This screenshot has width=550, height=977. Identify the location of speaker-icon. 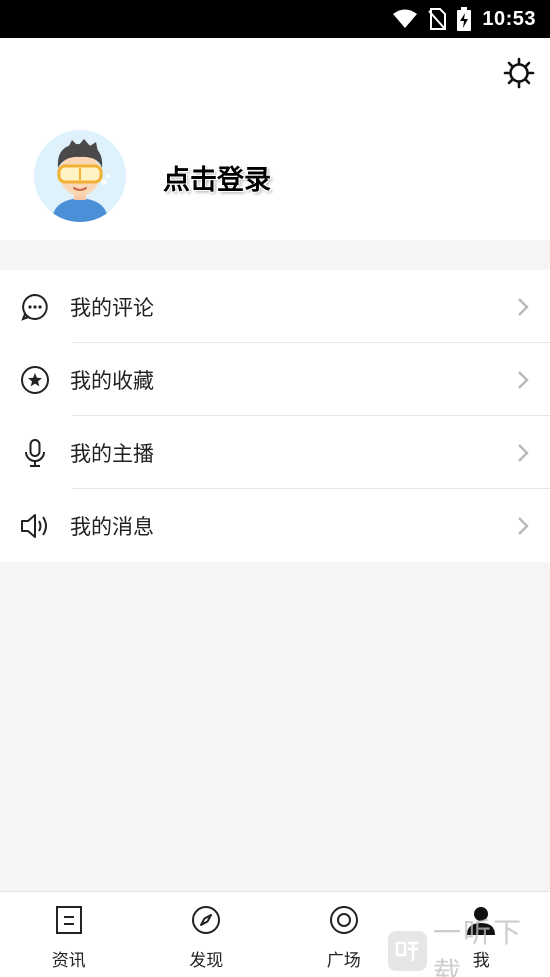
(35, 526).